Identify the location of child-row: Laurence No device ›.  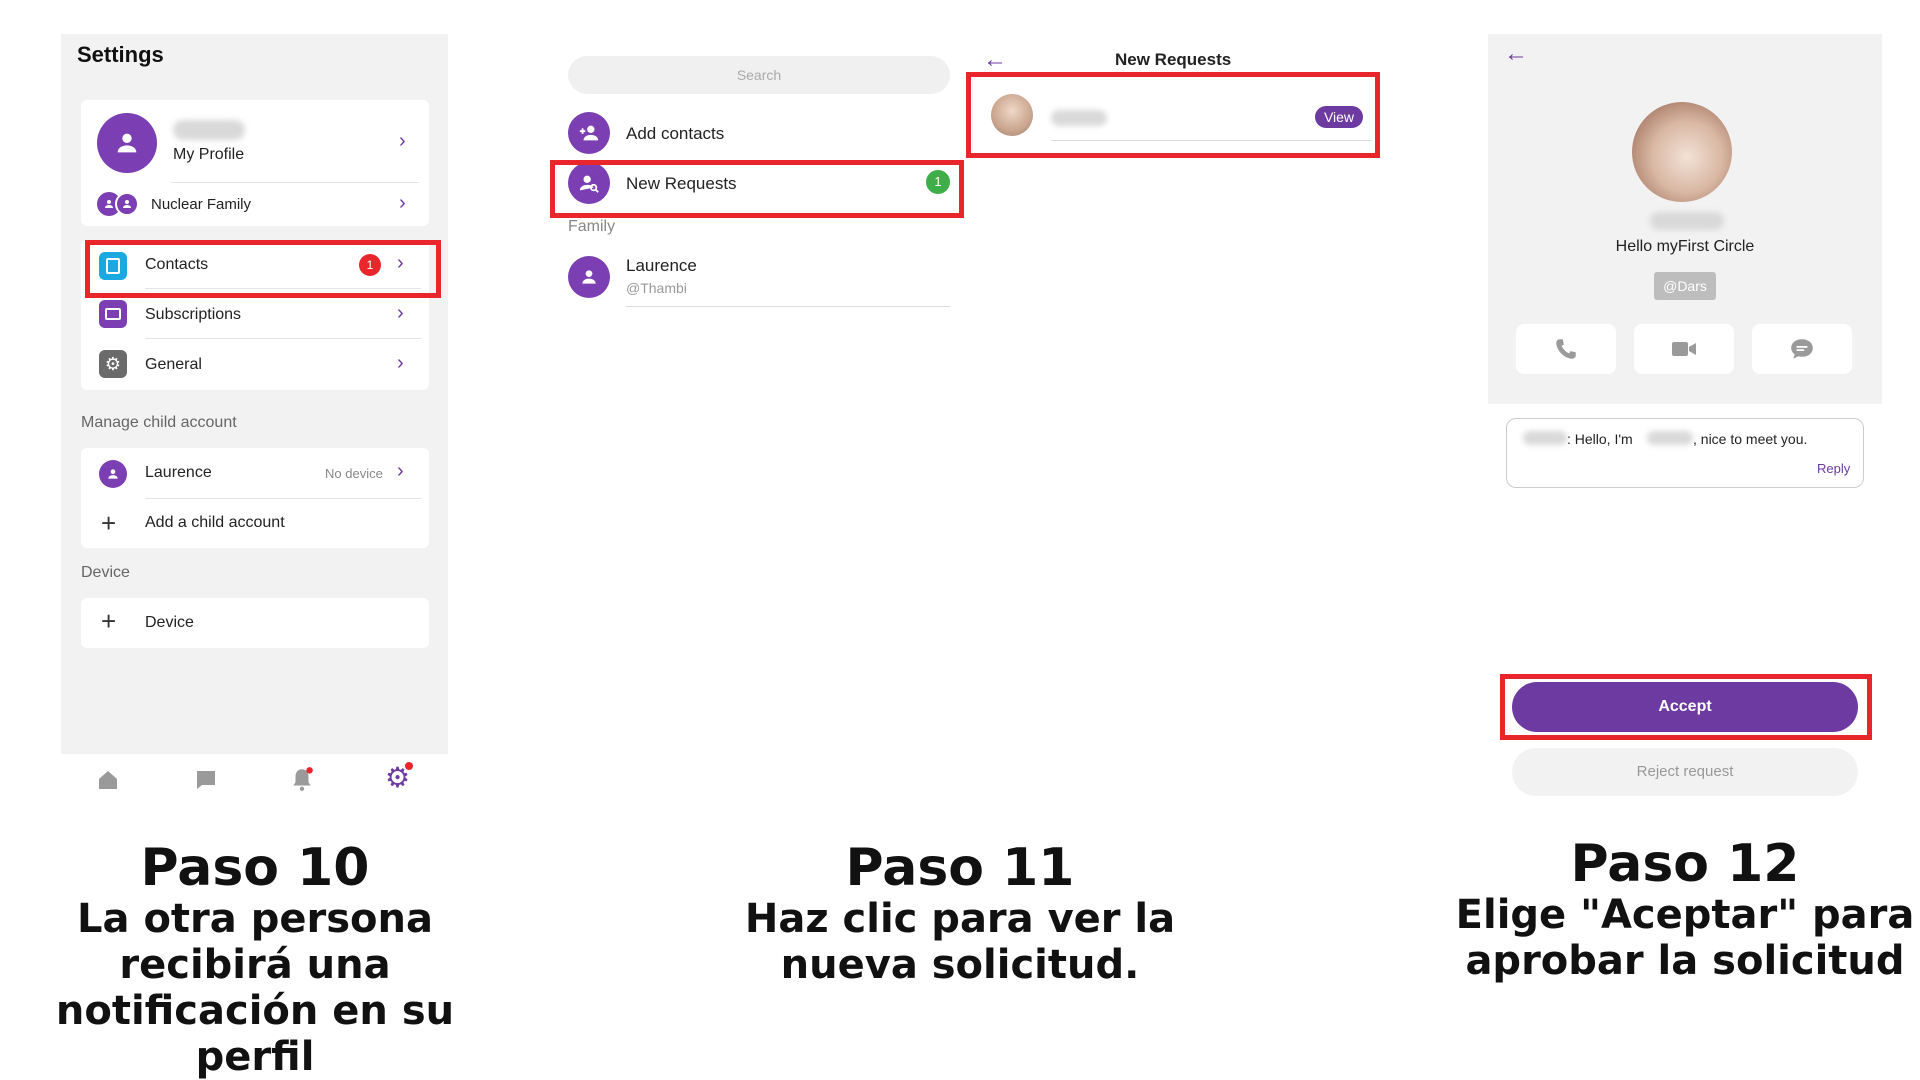
(255, 473).